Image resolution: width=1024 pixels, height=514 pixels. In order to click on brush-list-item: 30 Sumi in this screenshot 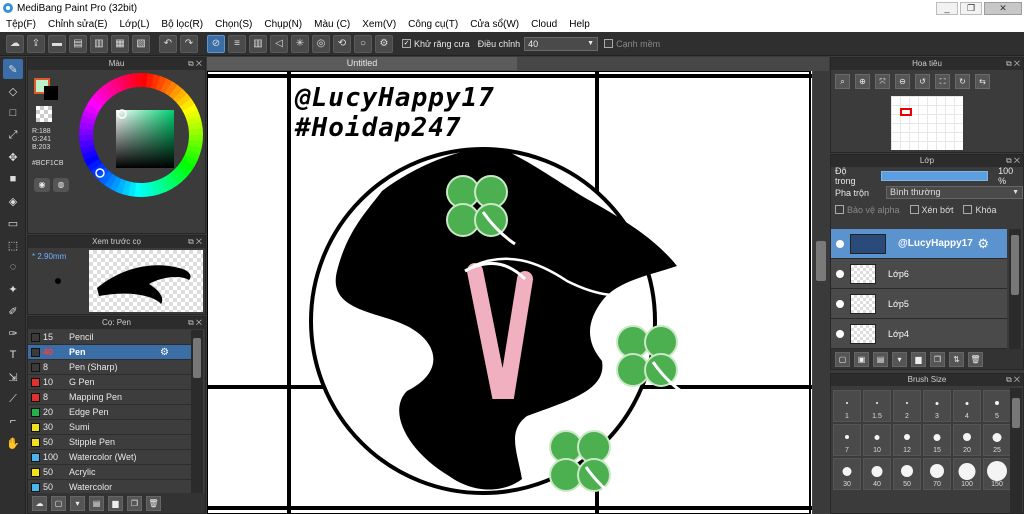, I will do `click(109, 427)`.